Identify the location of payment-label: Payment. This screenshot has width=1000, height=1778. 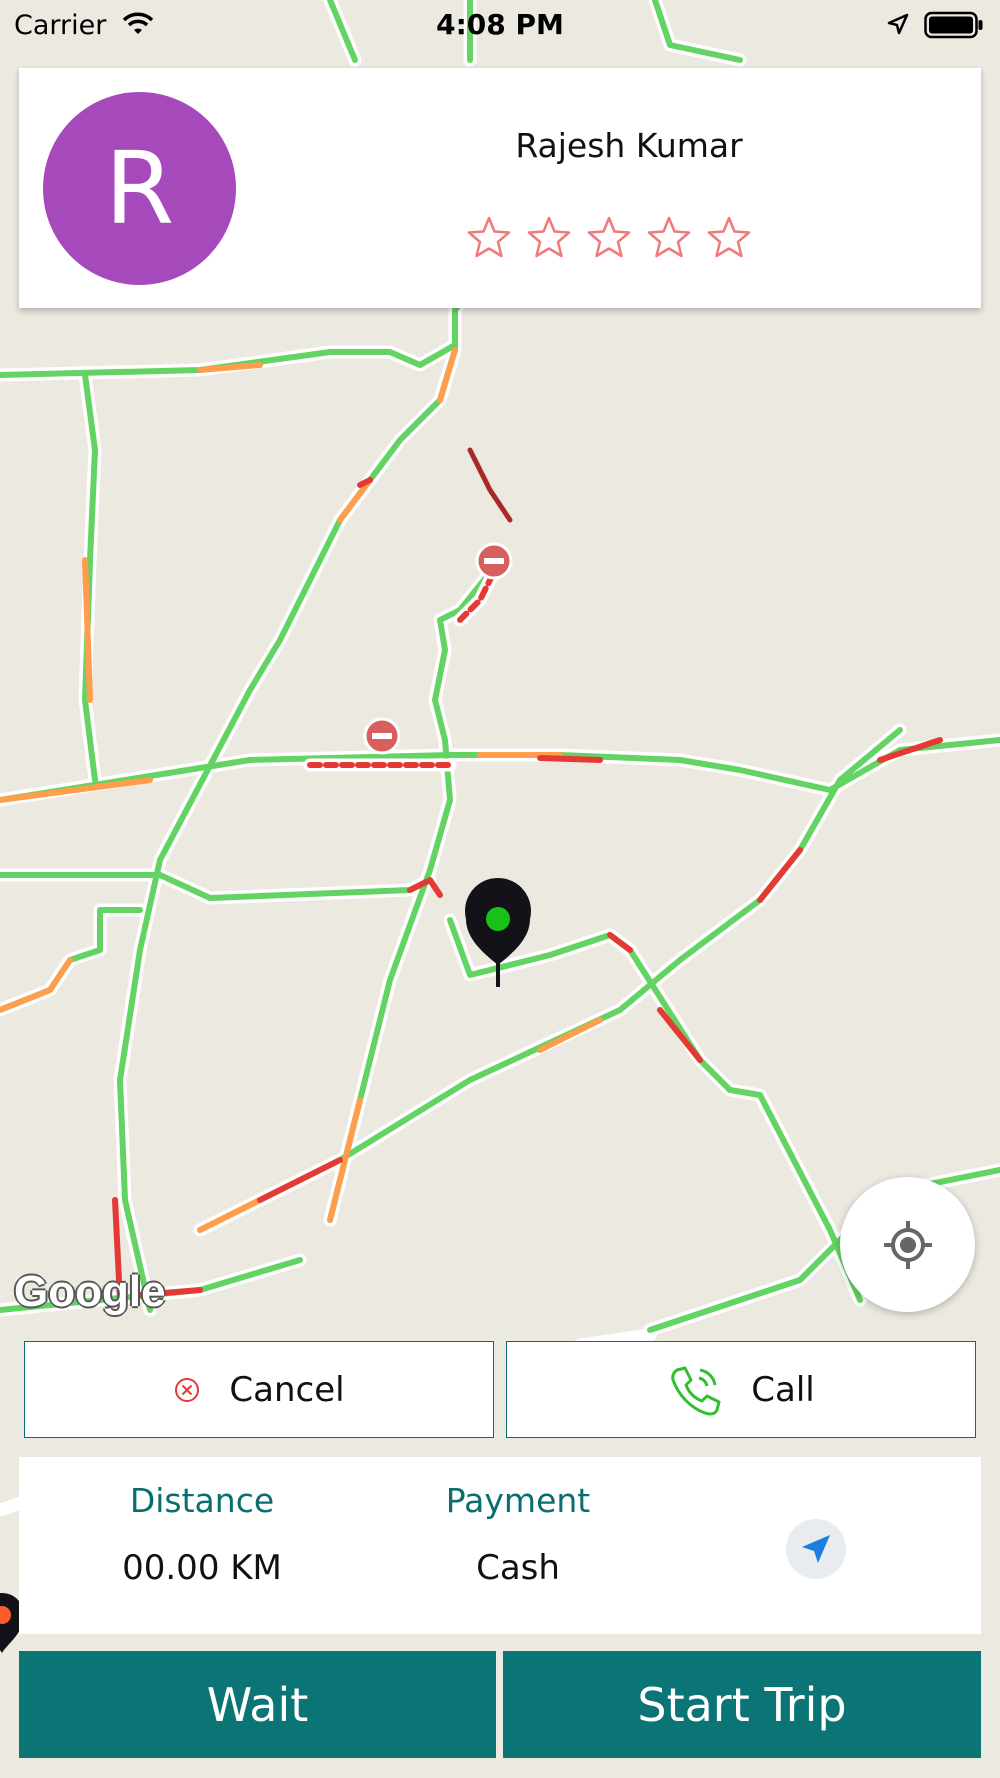
(518, 1500).